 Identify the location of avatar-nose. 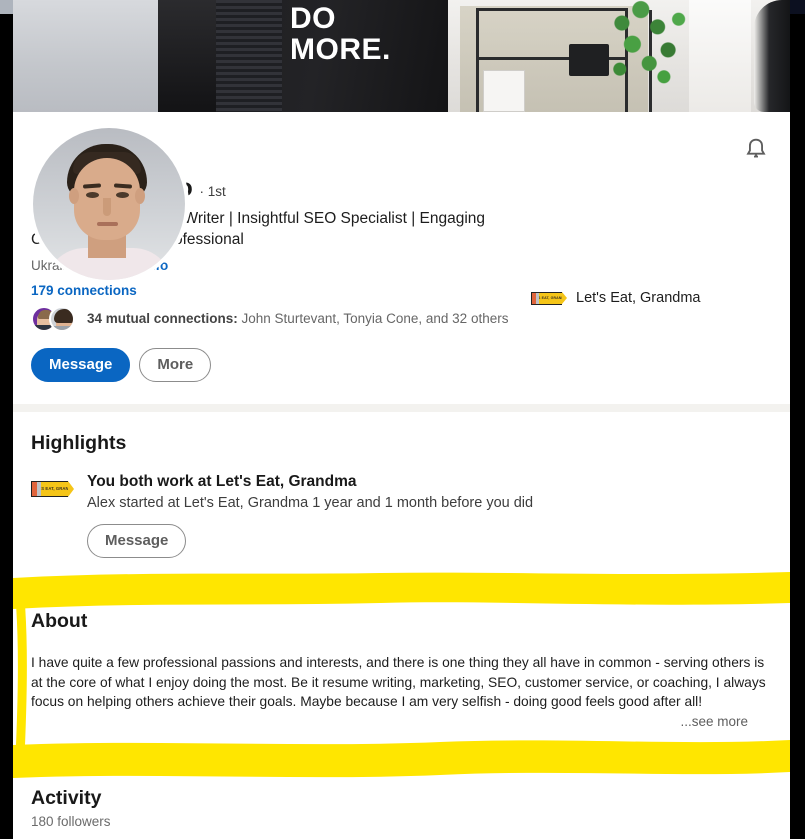
(107, 207).